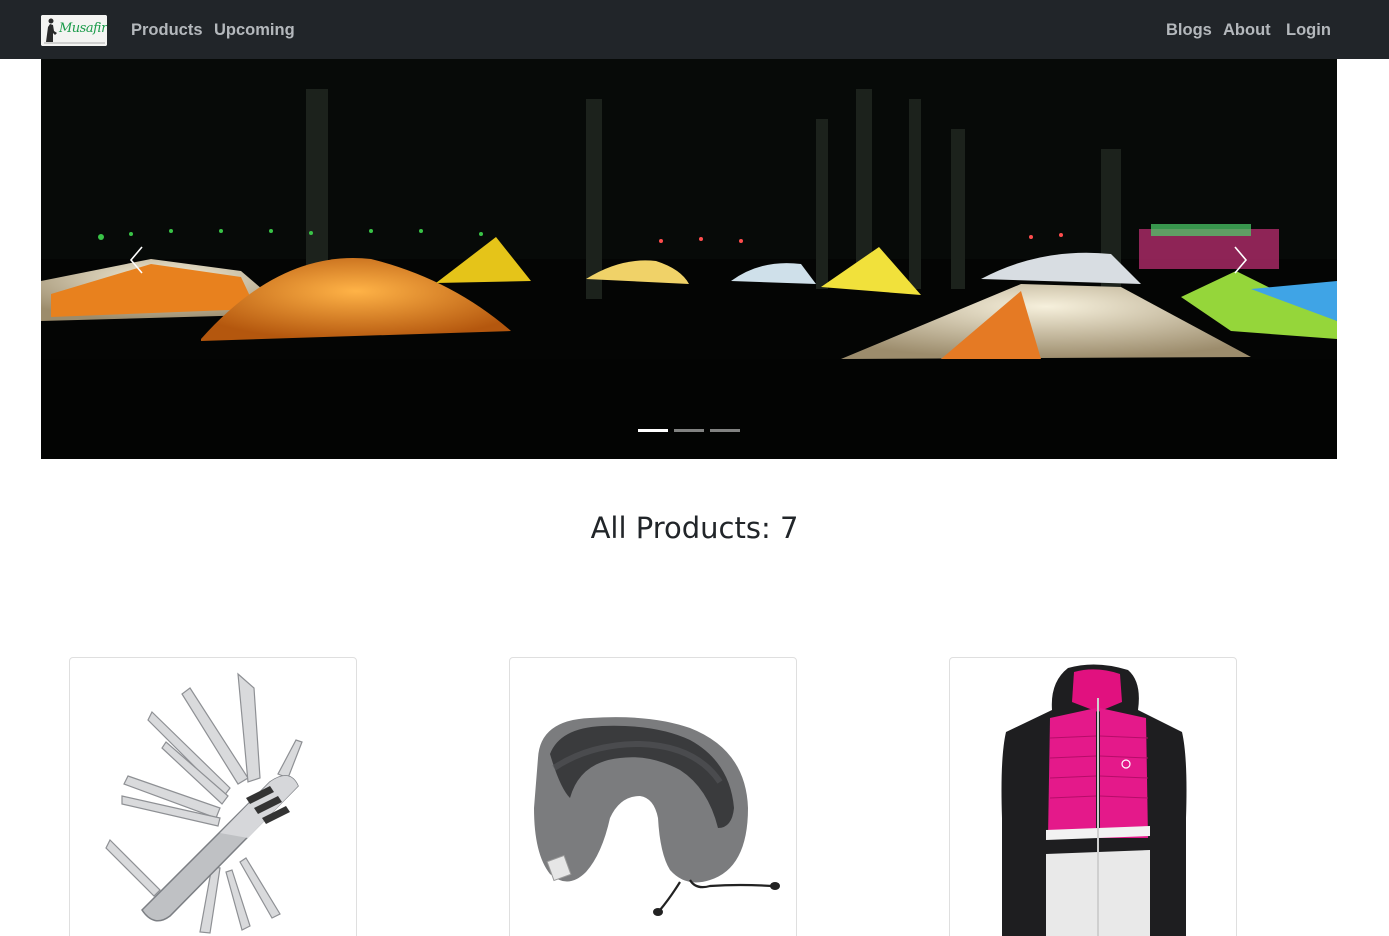 The image size is (1389, 936). What do you see at coordinates (204, 803) in the screenshot?
I see `multi-tool-knife-image` at bounding box center [204, 803].